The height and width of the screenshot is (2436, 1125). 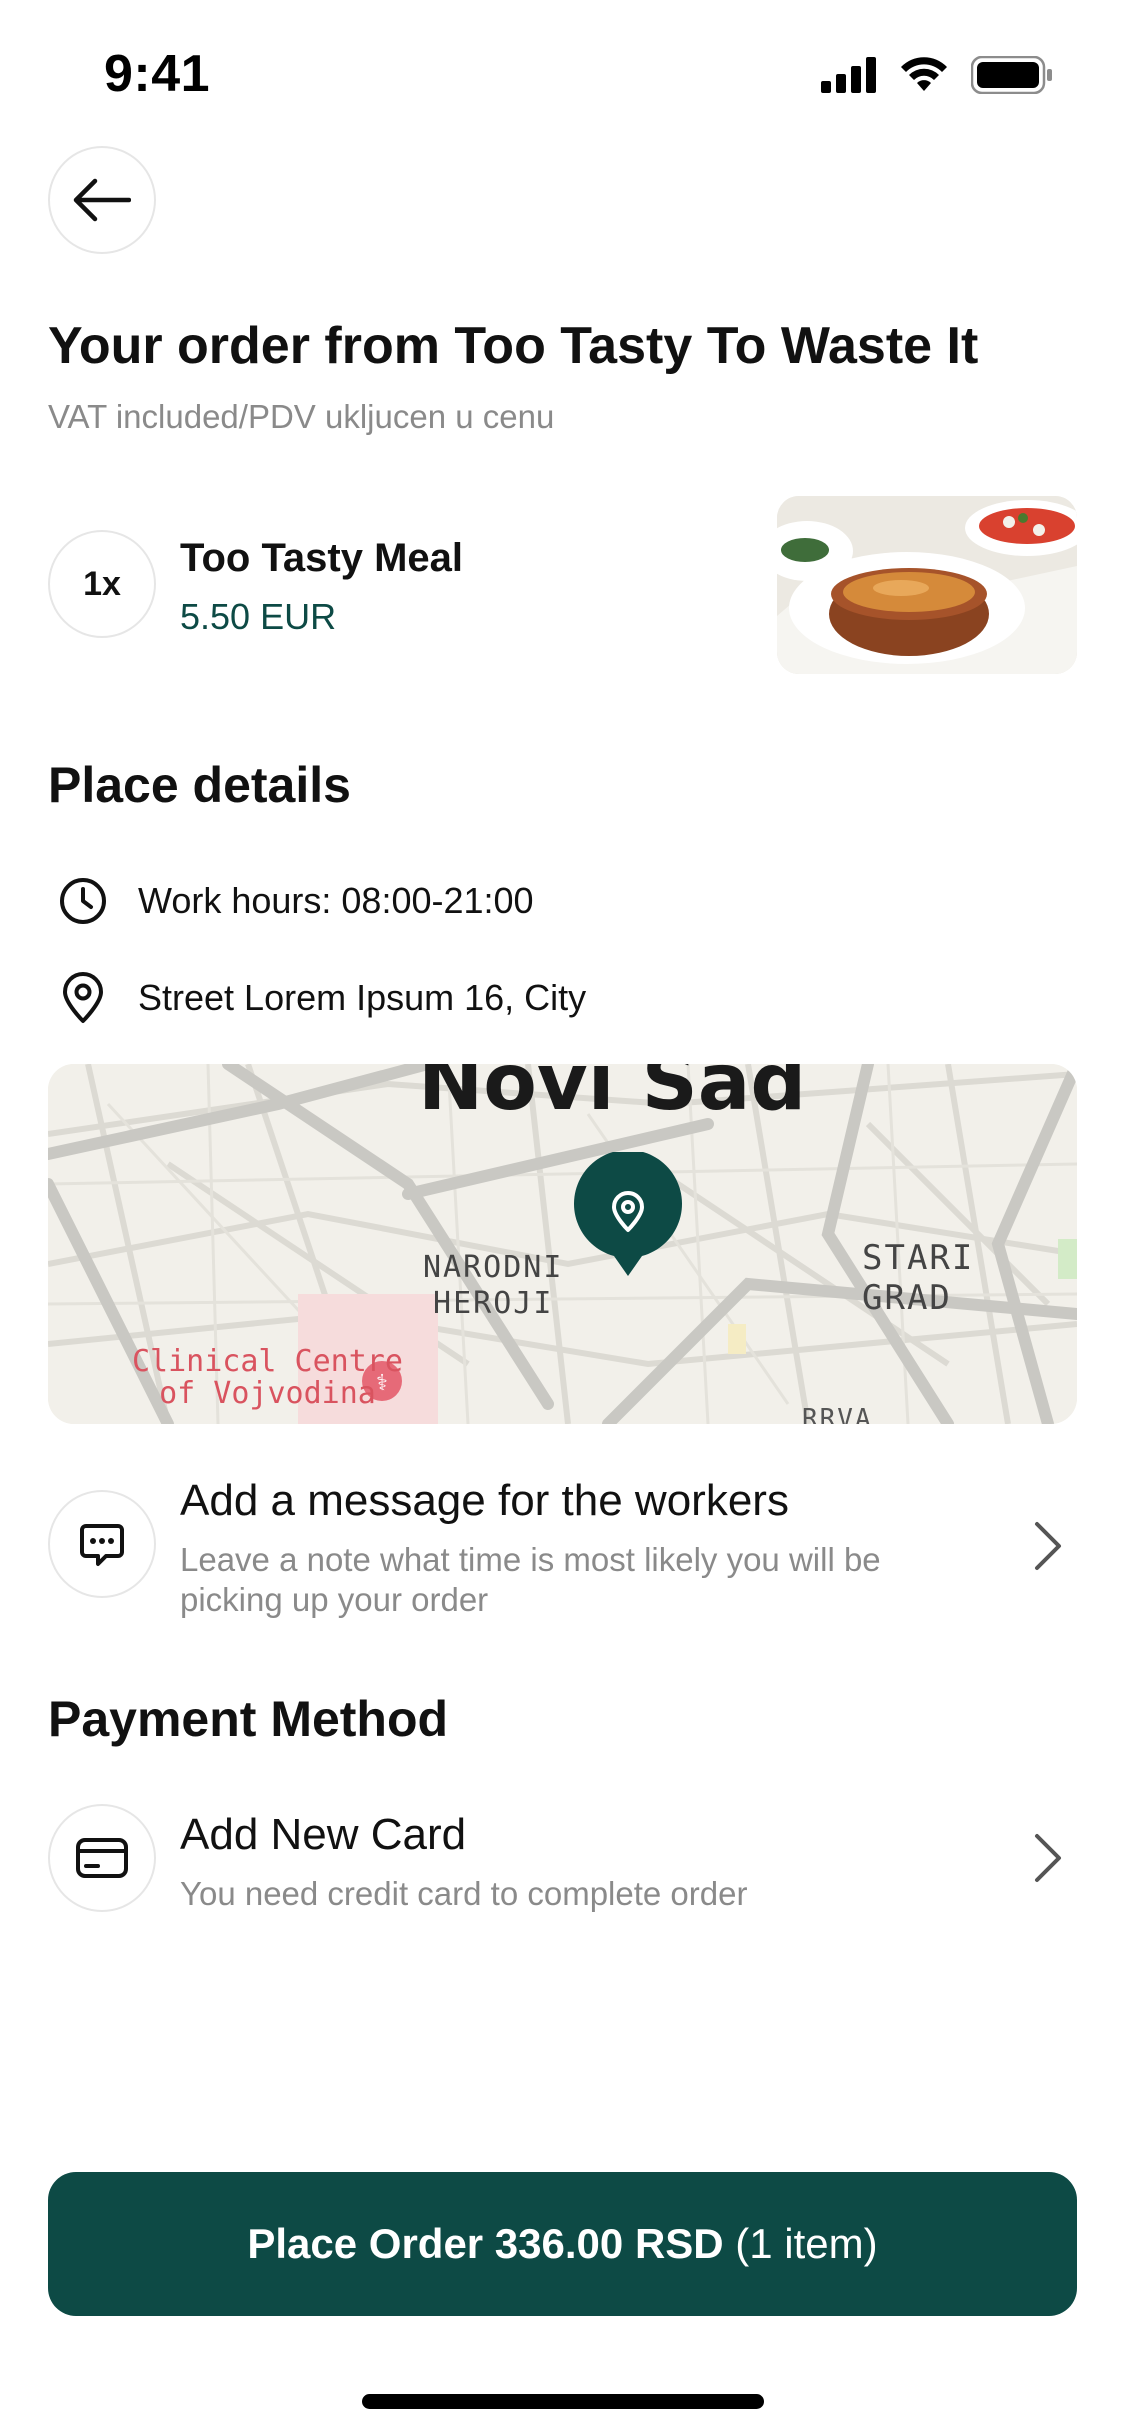 What do you see at coordinates (464, 1893) in the screenshot?
I see `add-card-subtitle: You need credit card to complete order` at bounding box center [464, 1893].